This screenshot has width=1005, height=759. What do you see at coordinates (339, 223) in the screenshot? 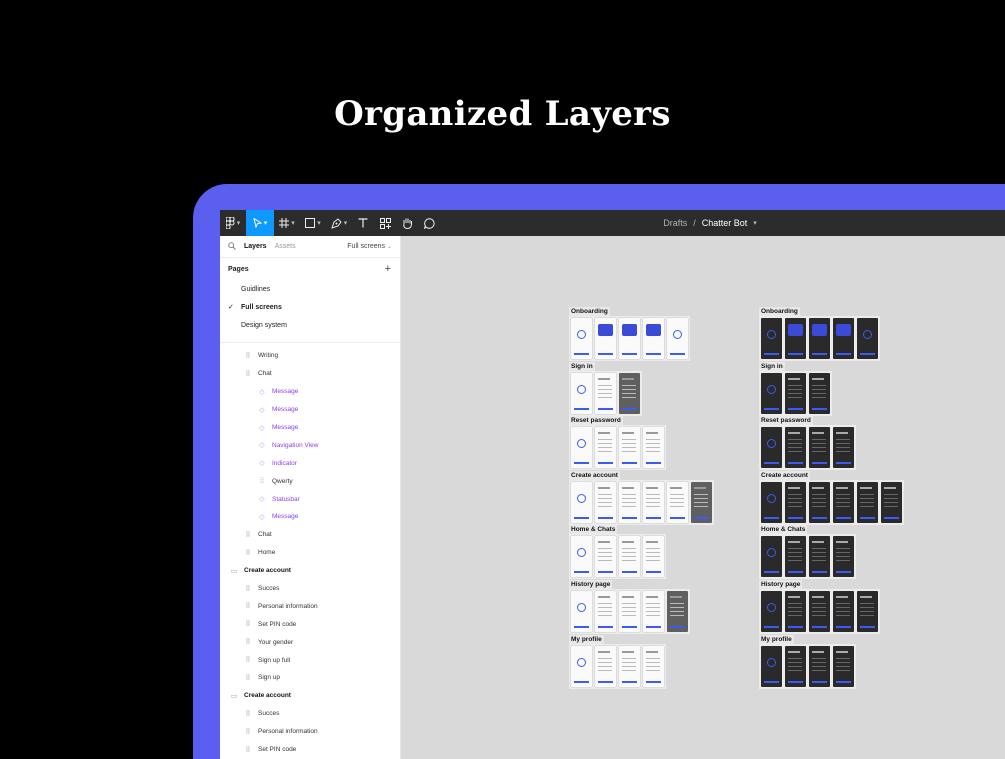
I see `pen-tool-icon: ▾` at bounding box center [339, 223].